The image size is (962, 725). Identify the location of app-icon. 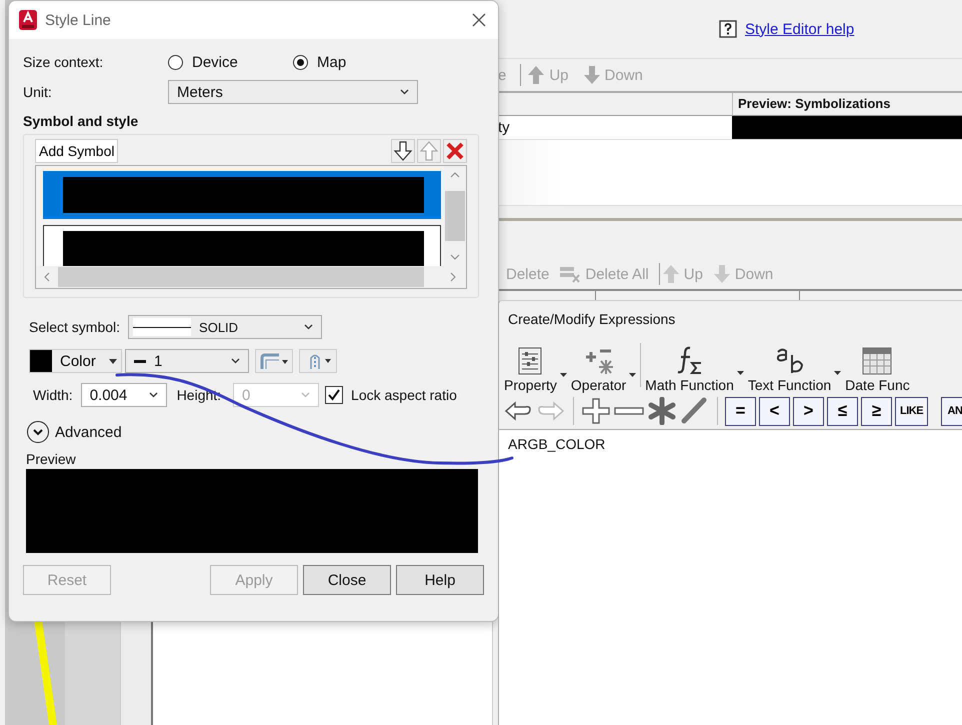
(28, 20).